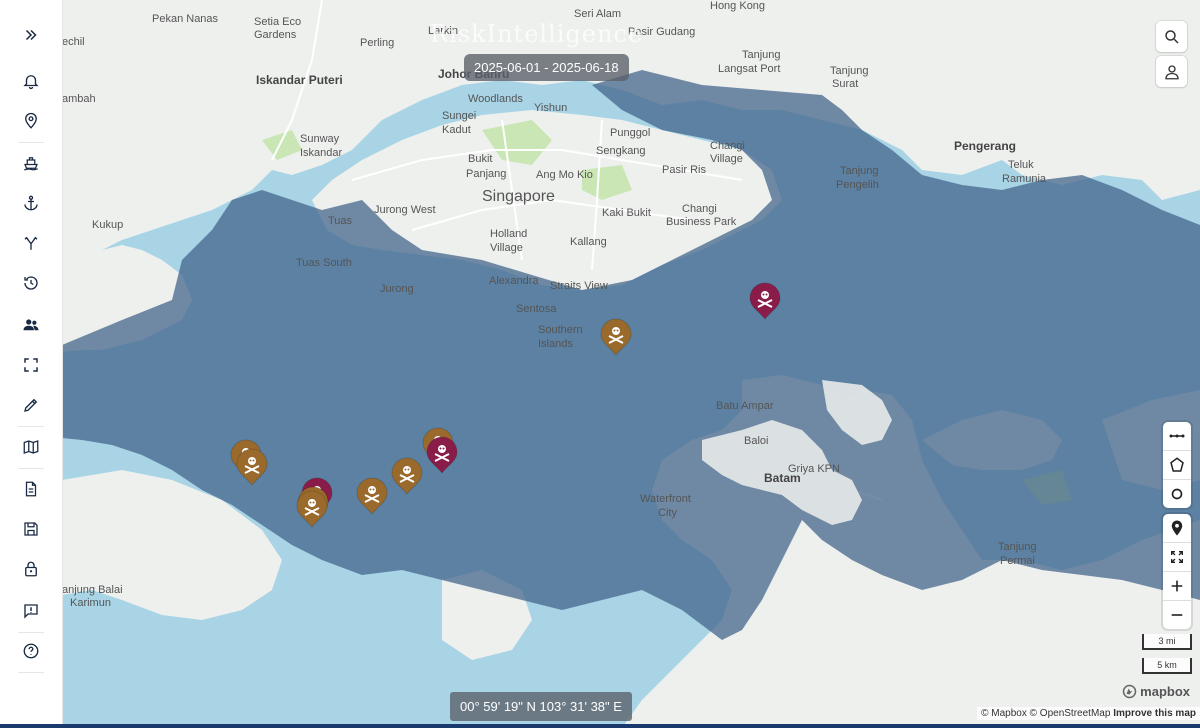  I want to click on attribution-mapbox: © Mapbox, so click(1004, 713).